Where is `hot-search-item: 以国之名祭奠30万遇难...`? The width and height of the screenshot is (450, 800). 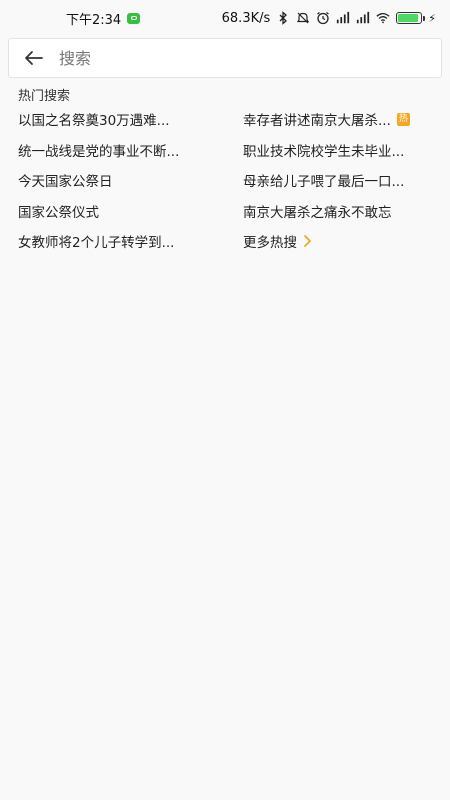
hot-search-item: 以国之名祭奠30万遇难... is located at coordinates (112, 119).